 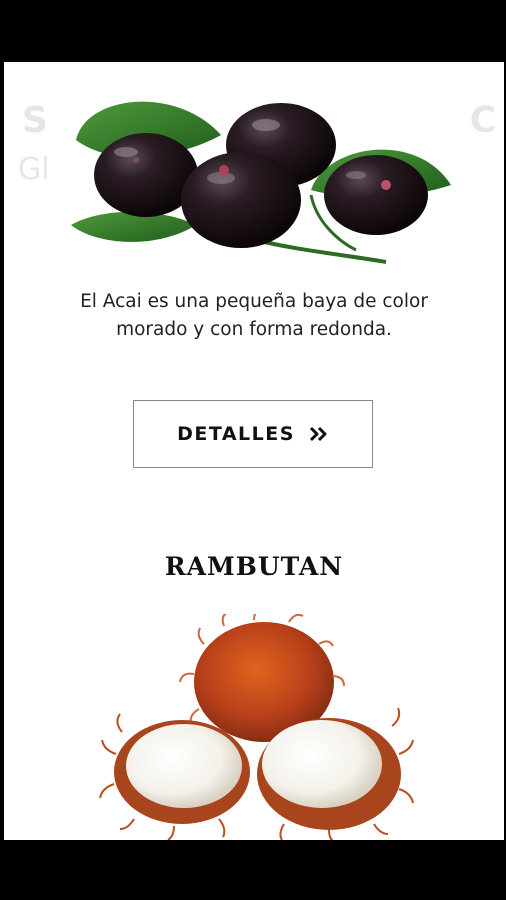 I want to click on faded-background-text: C, so click(x=482, y=120).